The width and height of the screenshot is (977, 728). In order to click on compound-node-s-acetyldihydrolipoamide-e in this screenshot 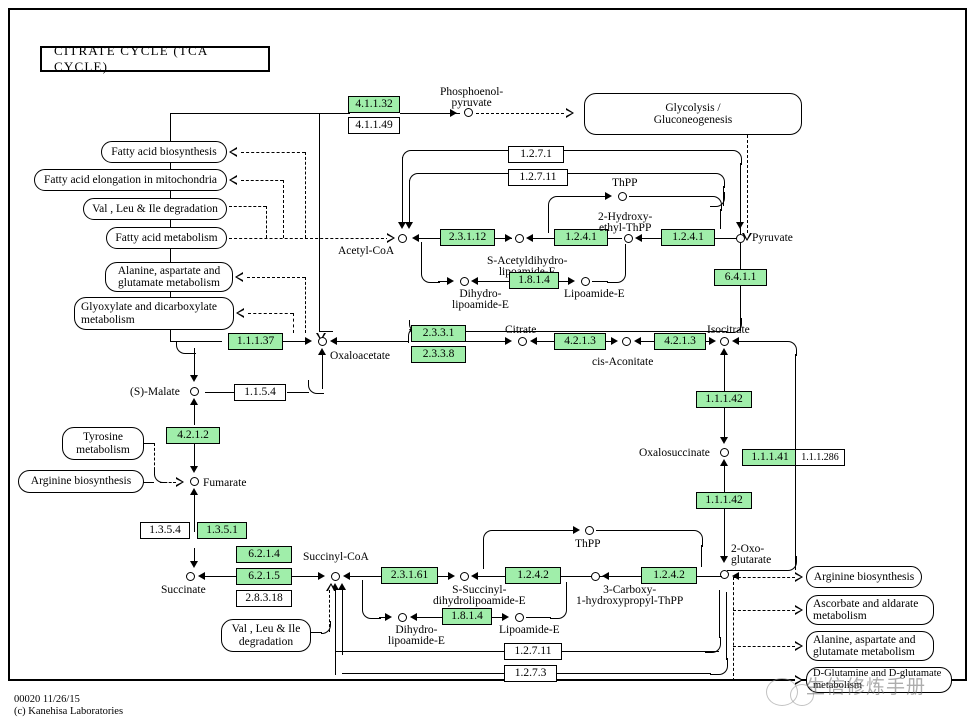, I will do `click(519, 238)`.